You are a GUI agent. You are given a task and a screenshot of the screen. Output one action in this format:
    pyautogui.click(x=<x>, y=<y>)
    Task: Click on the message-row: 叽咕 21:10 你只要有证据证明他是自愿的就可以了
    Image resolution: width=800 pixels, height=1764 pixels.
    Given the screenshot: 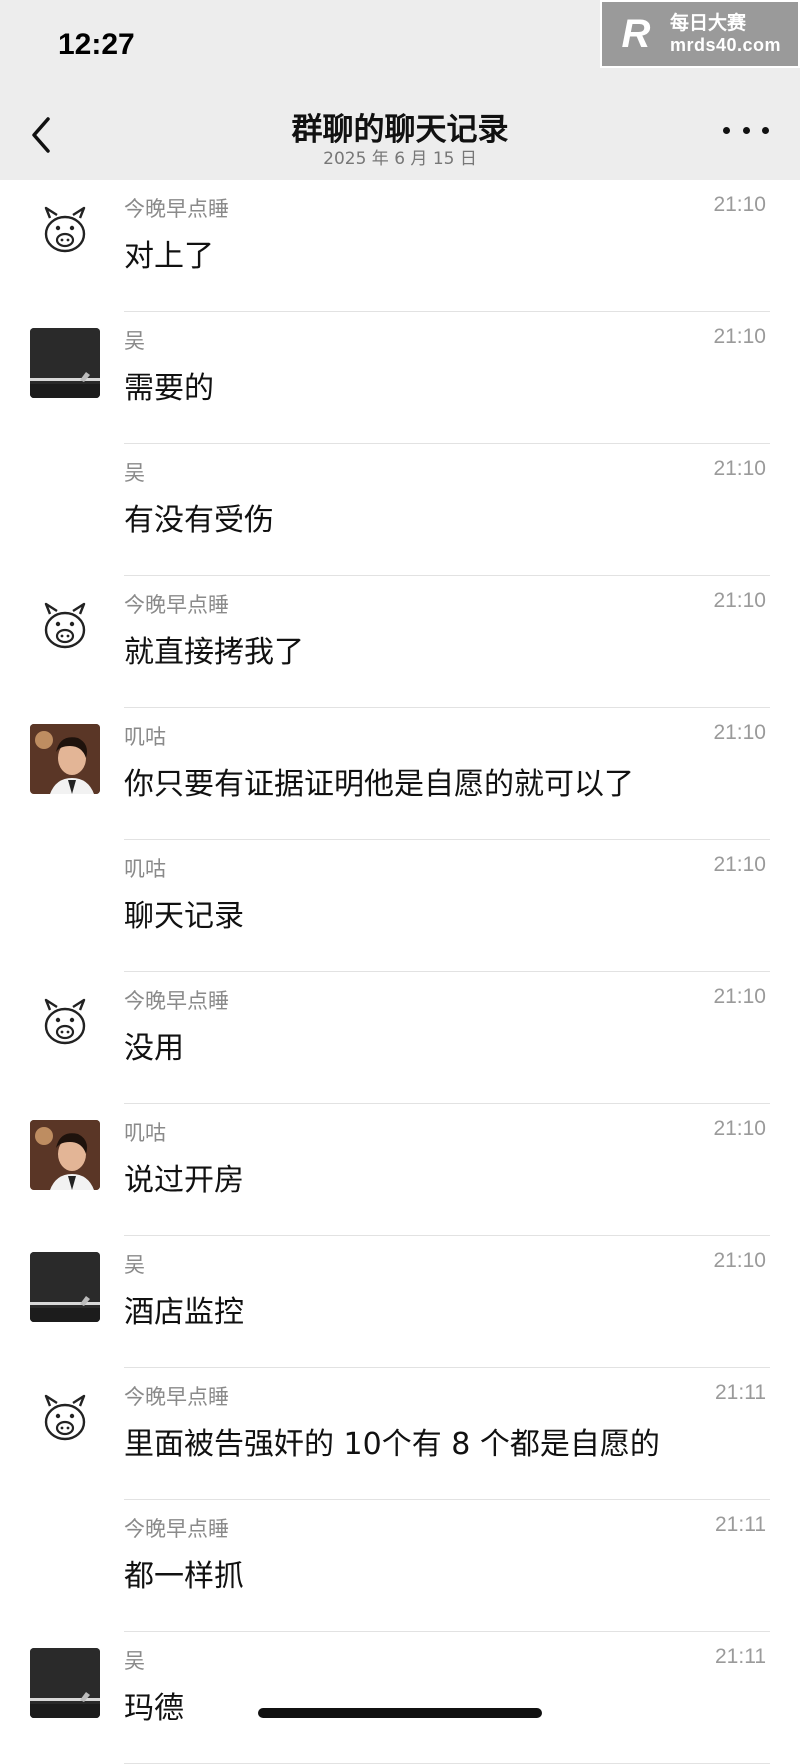 What is the action you would take?
    pyautogui.click(x=400, y=774)
    